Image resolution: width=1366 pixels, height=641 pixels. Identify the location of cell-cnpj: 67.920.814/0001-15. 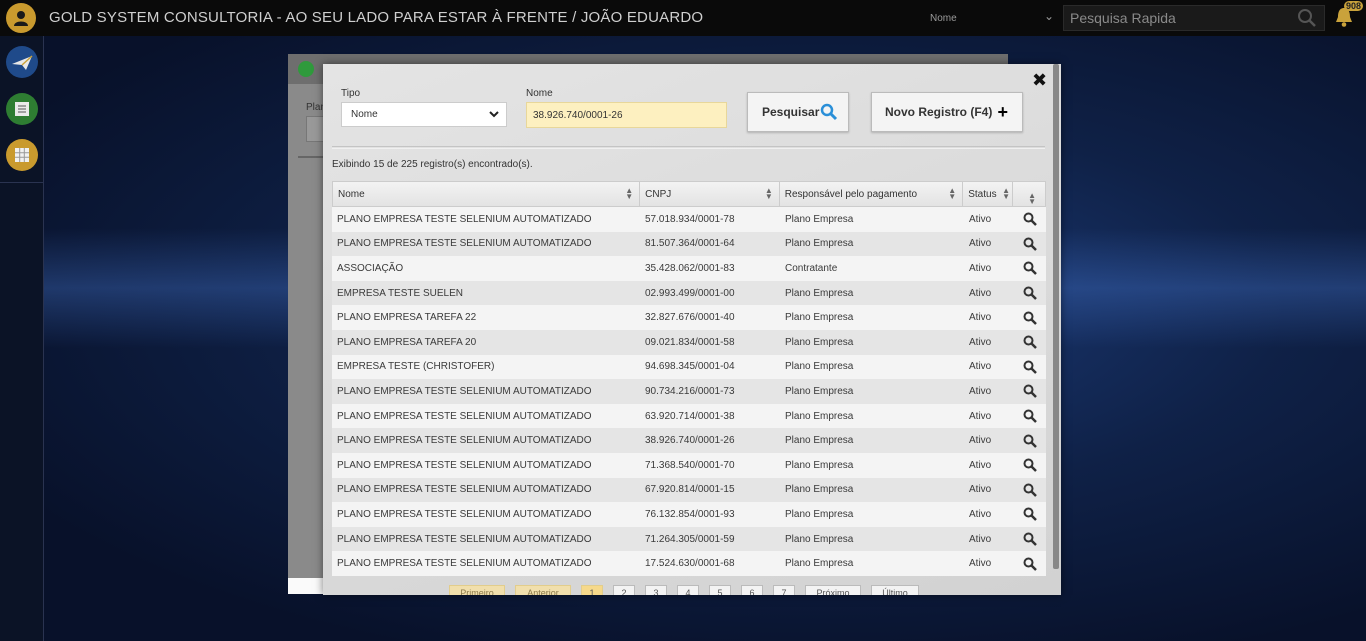
(690, 490).